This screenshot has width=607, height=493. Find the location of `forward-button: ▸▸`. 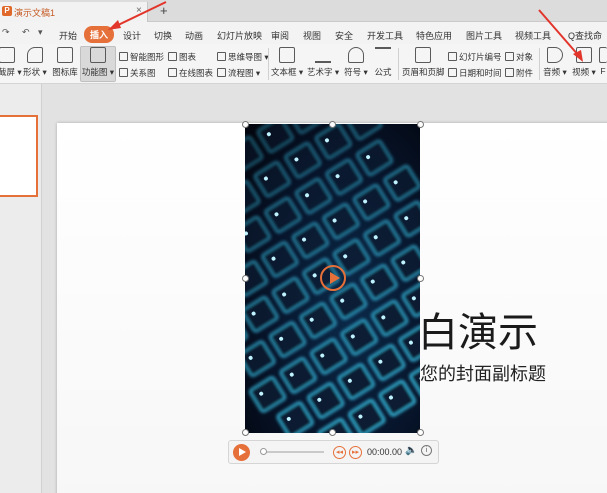

forward-button: ▸▸ is located at coordinates (355, 452).